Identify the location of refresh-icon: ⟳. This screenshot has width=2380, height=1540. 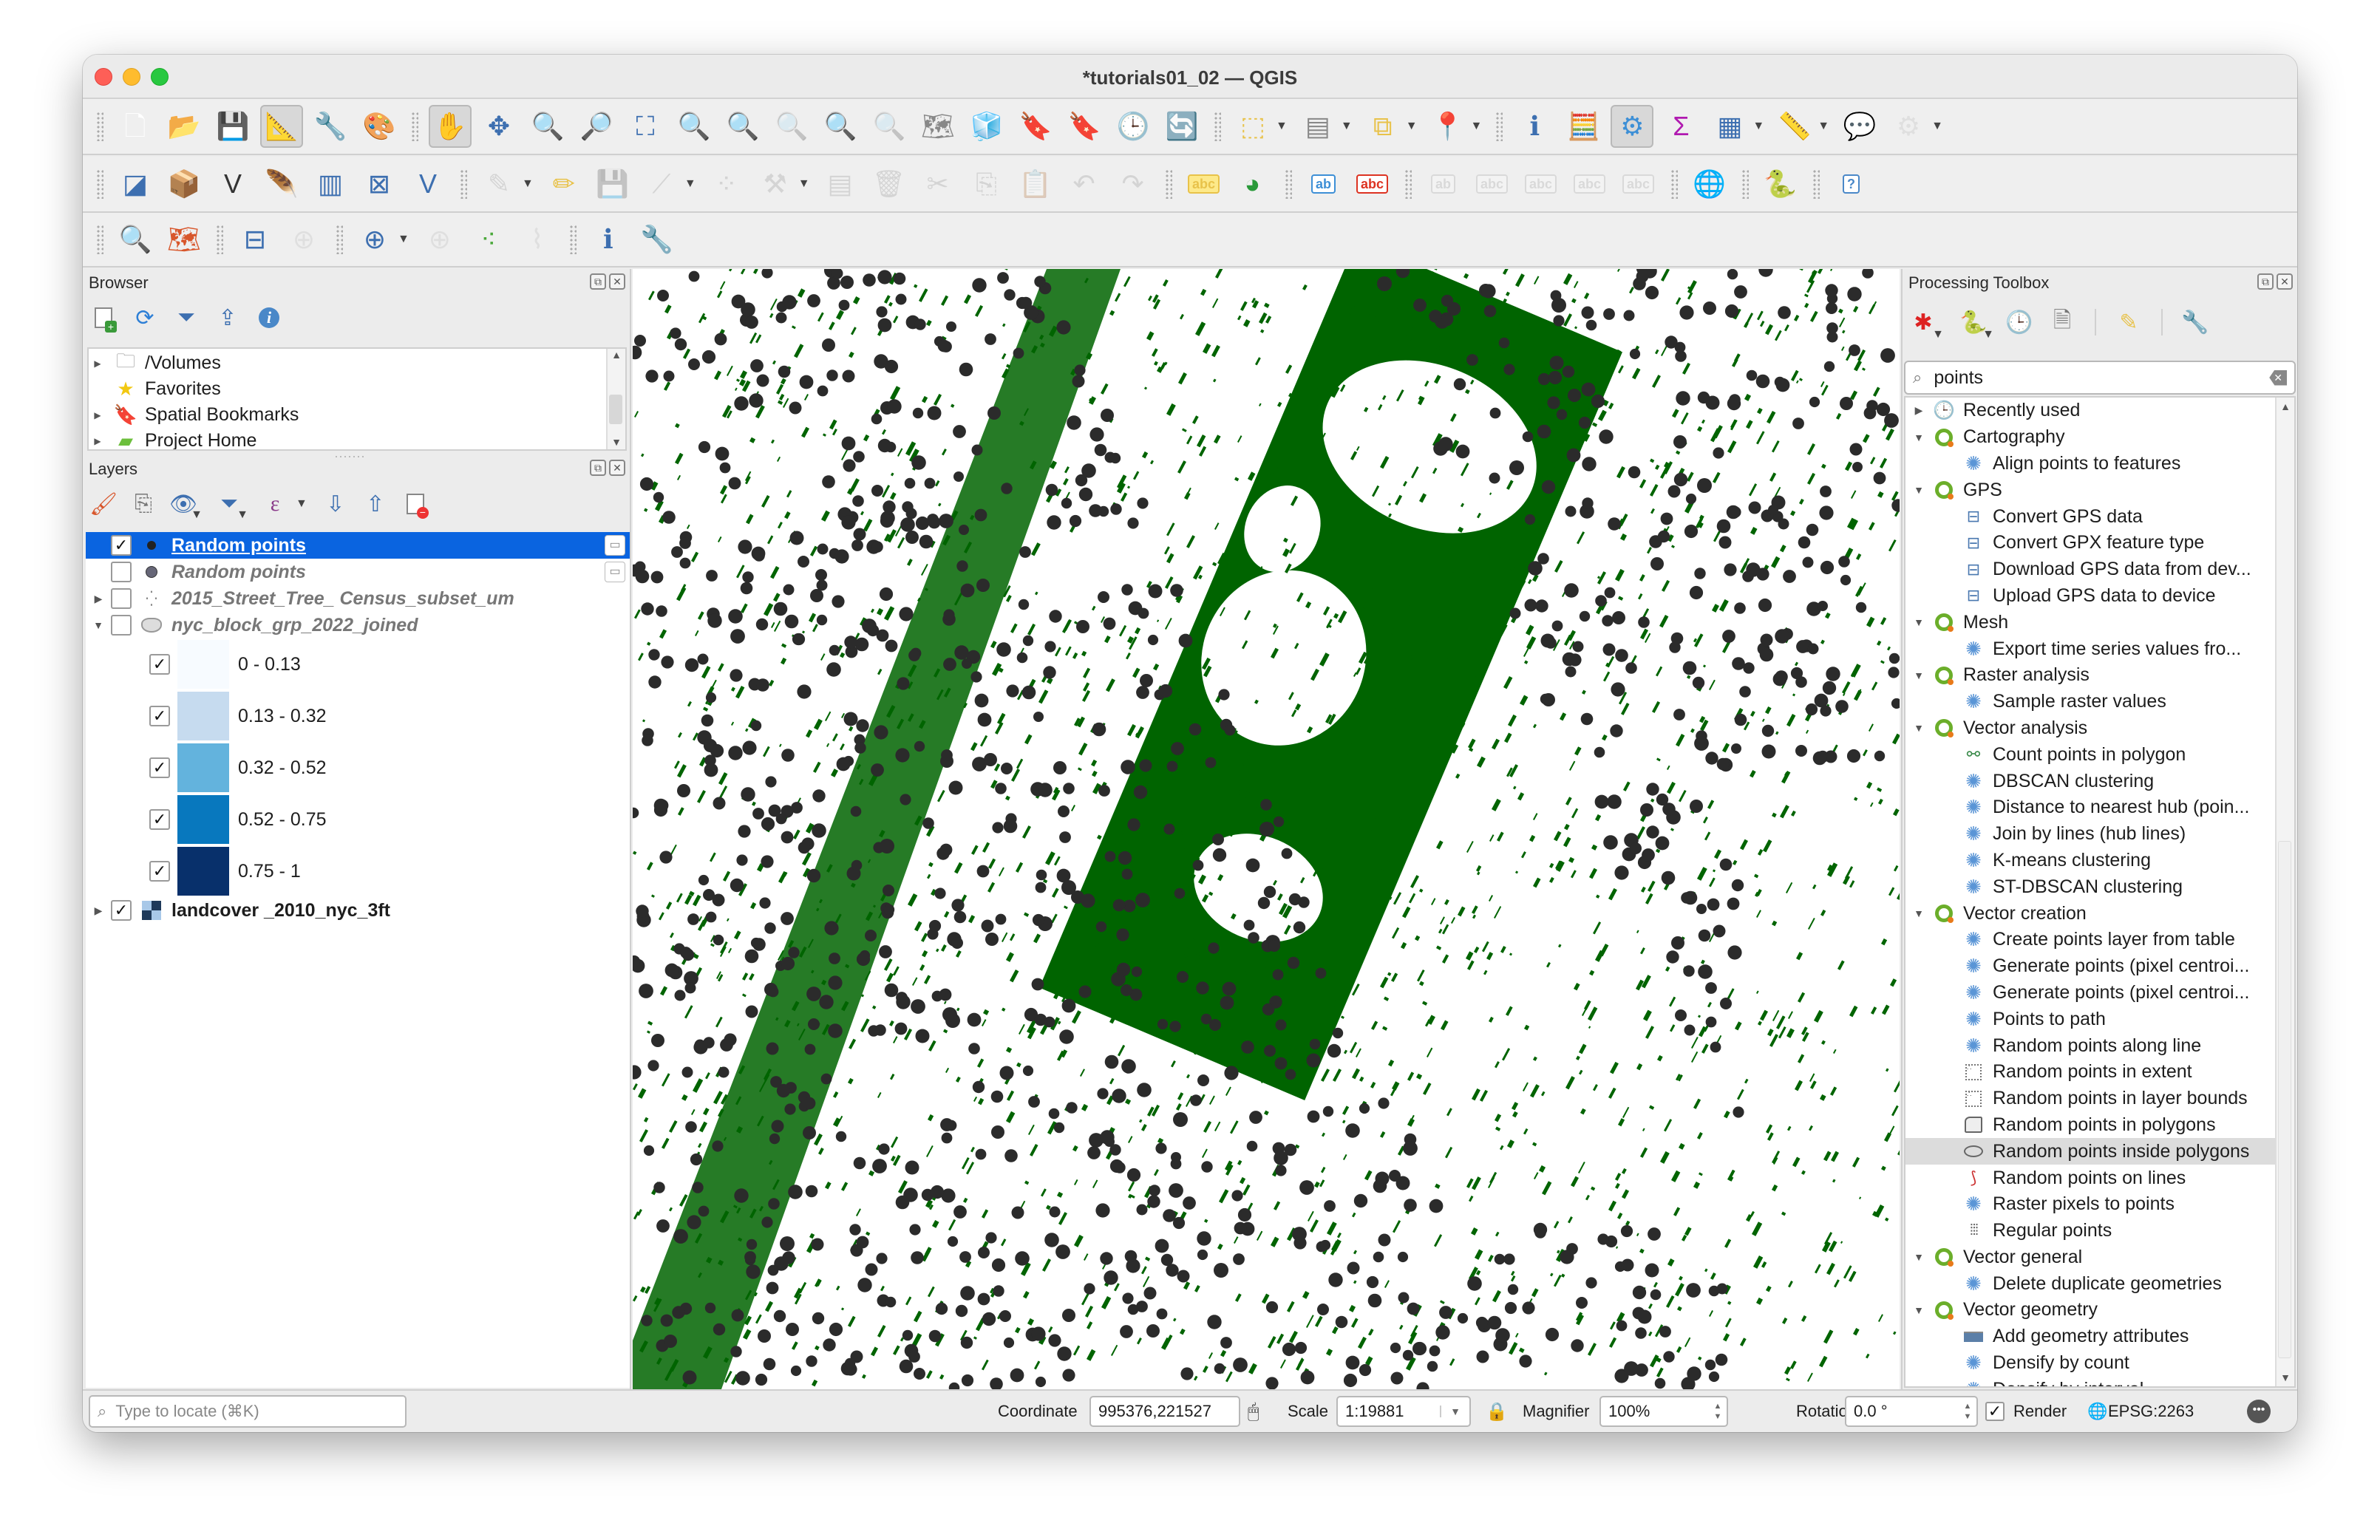
(145, 318).